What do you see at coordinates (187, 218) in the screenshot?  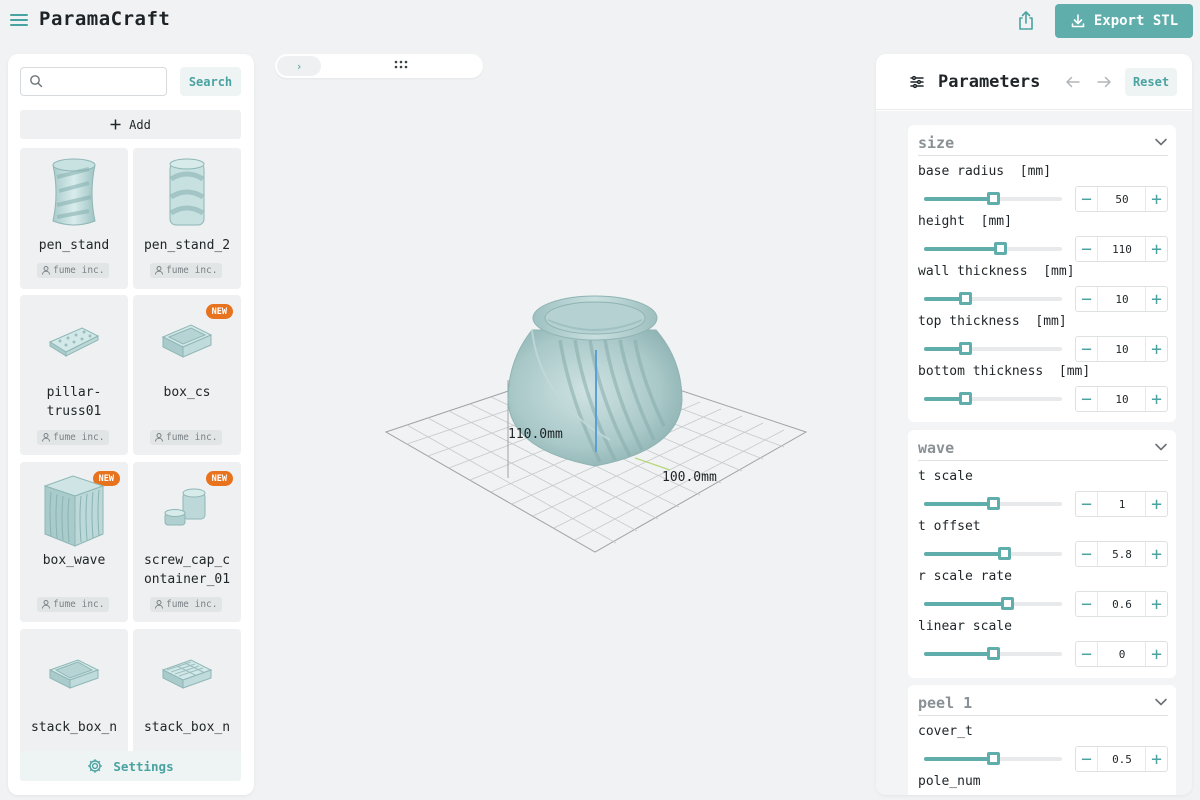 I see `model-card-pen-stand-2: pen_stand_2 fume inc.` at bounding box center [187, 218].